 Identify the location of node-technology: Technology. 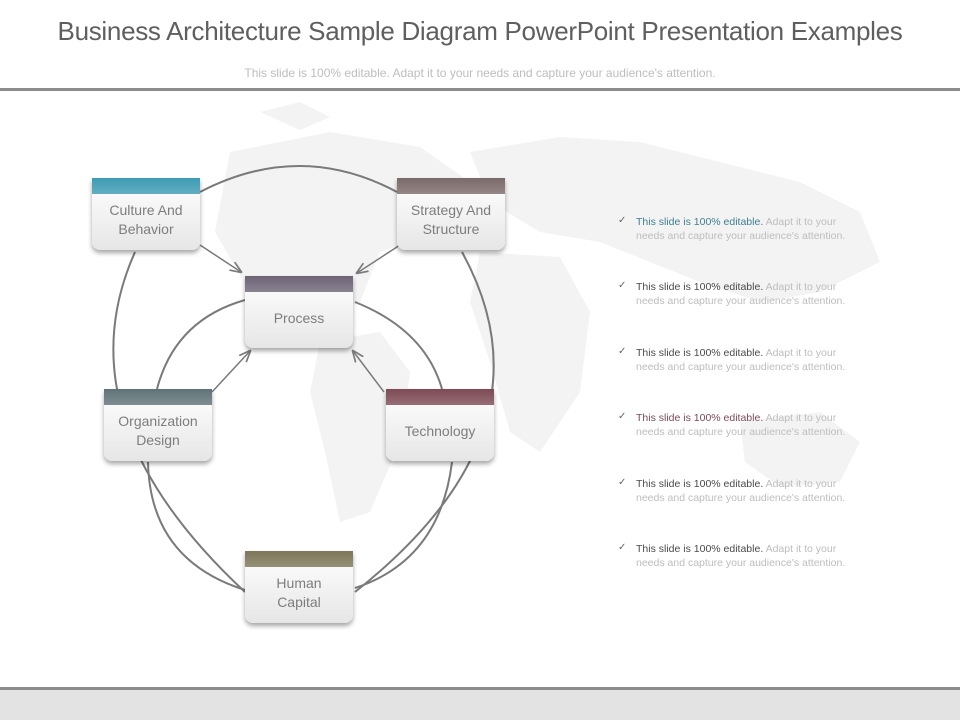
(440, 425).